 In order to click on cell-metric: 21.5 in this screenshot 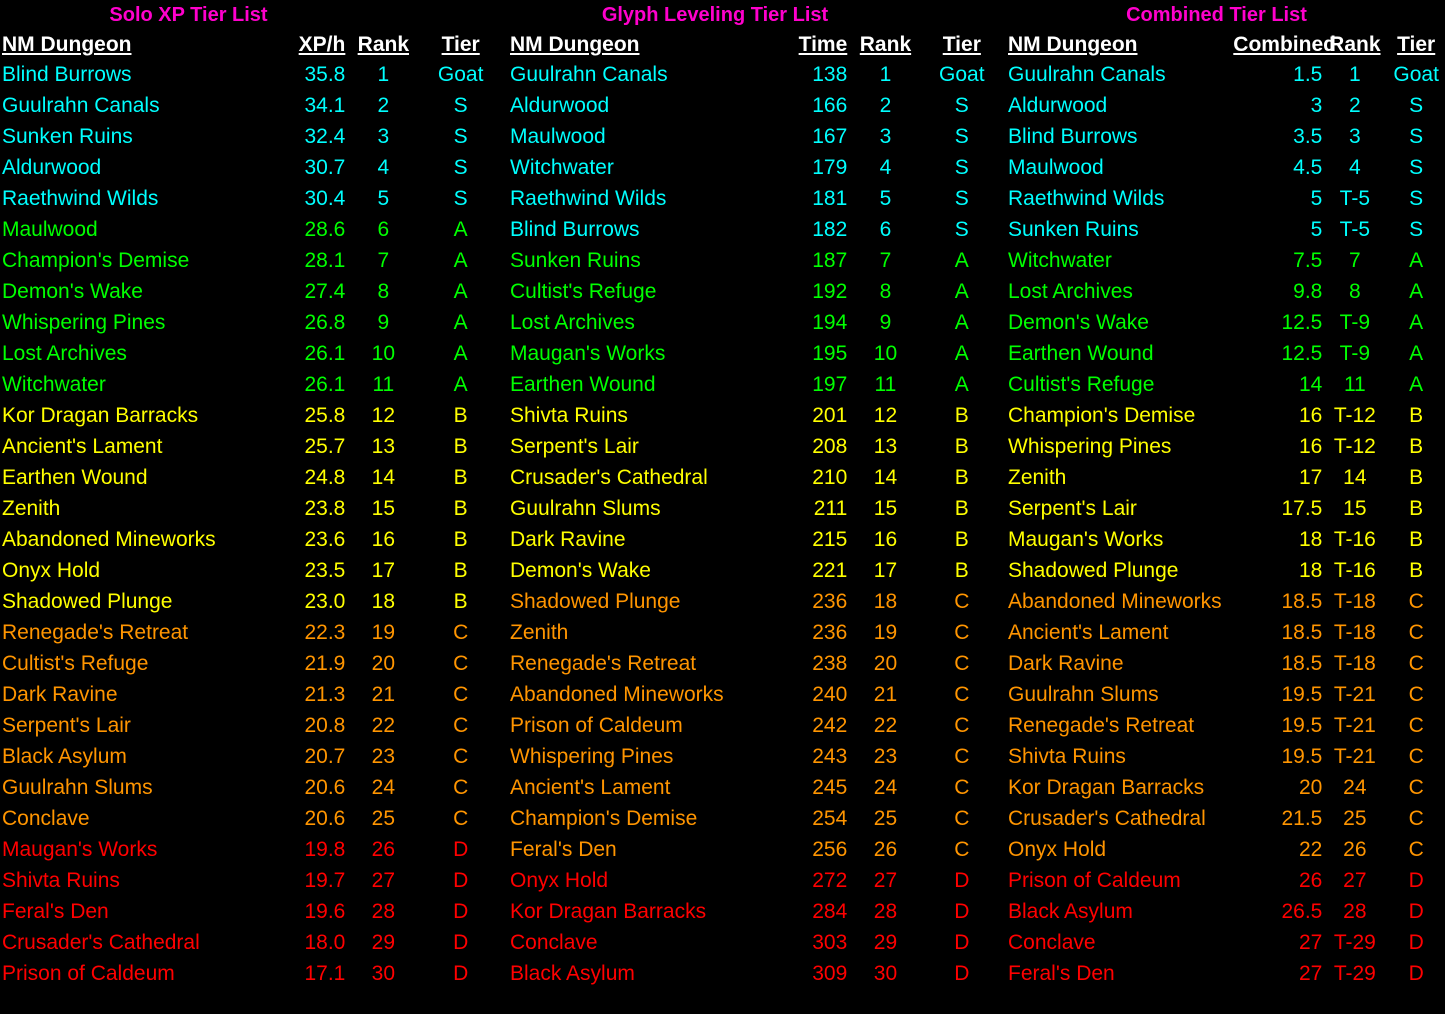, I will do `click(1302, 818)`.